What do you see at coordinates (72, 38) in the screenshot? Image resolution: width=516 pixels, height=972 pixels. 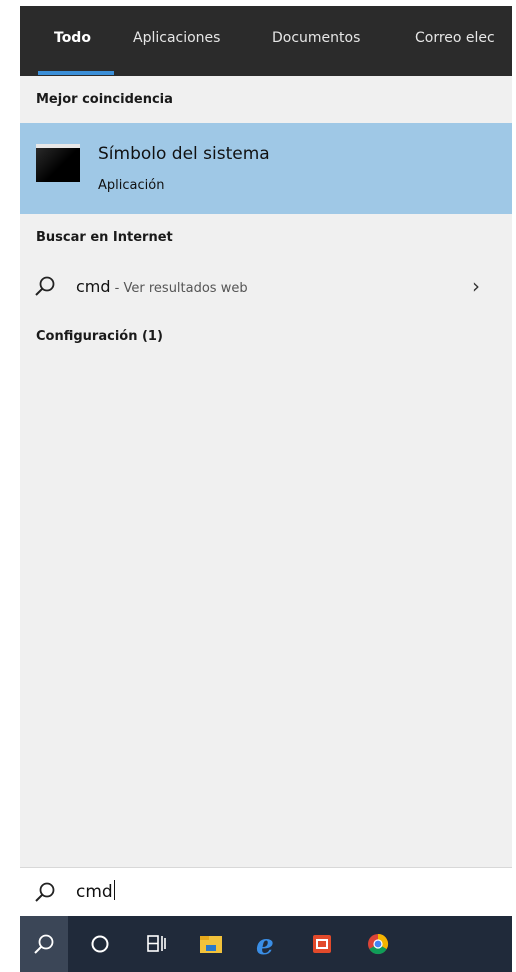 I see `tab-todo: Todo` at bounding box center [72, 38].